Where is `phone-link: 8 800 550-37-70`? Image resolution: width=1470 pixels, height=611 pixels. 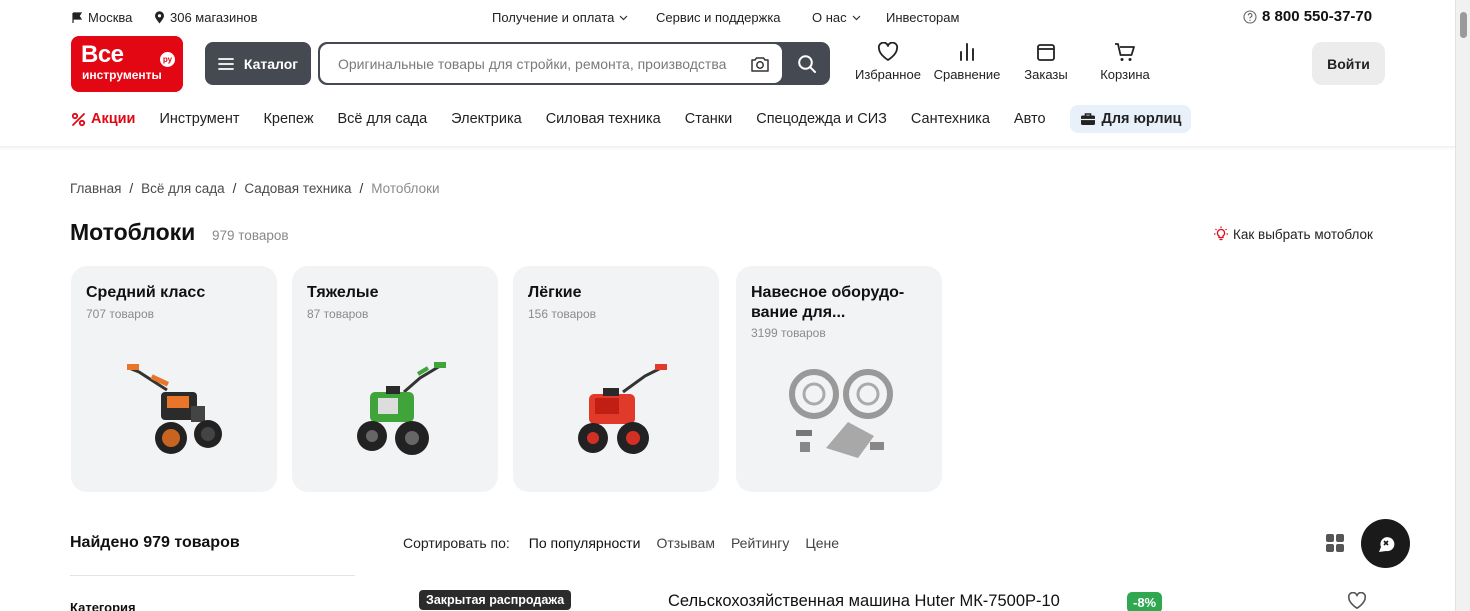 phone-link: 8 800 550-37-70 is located at coordinates (1307, 16).